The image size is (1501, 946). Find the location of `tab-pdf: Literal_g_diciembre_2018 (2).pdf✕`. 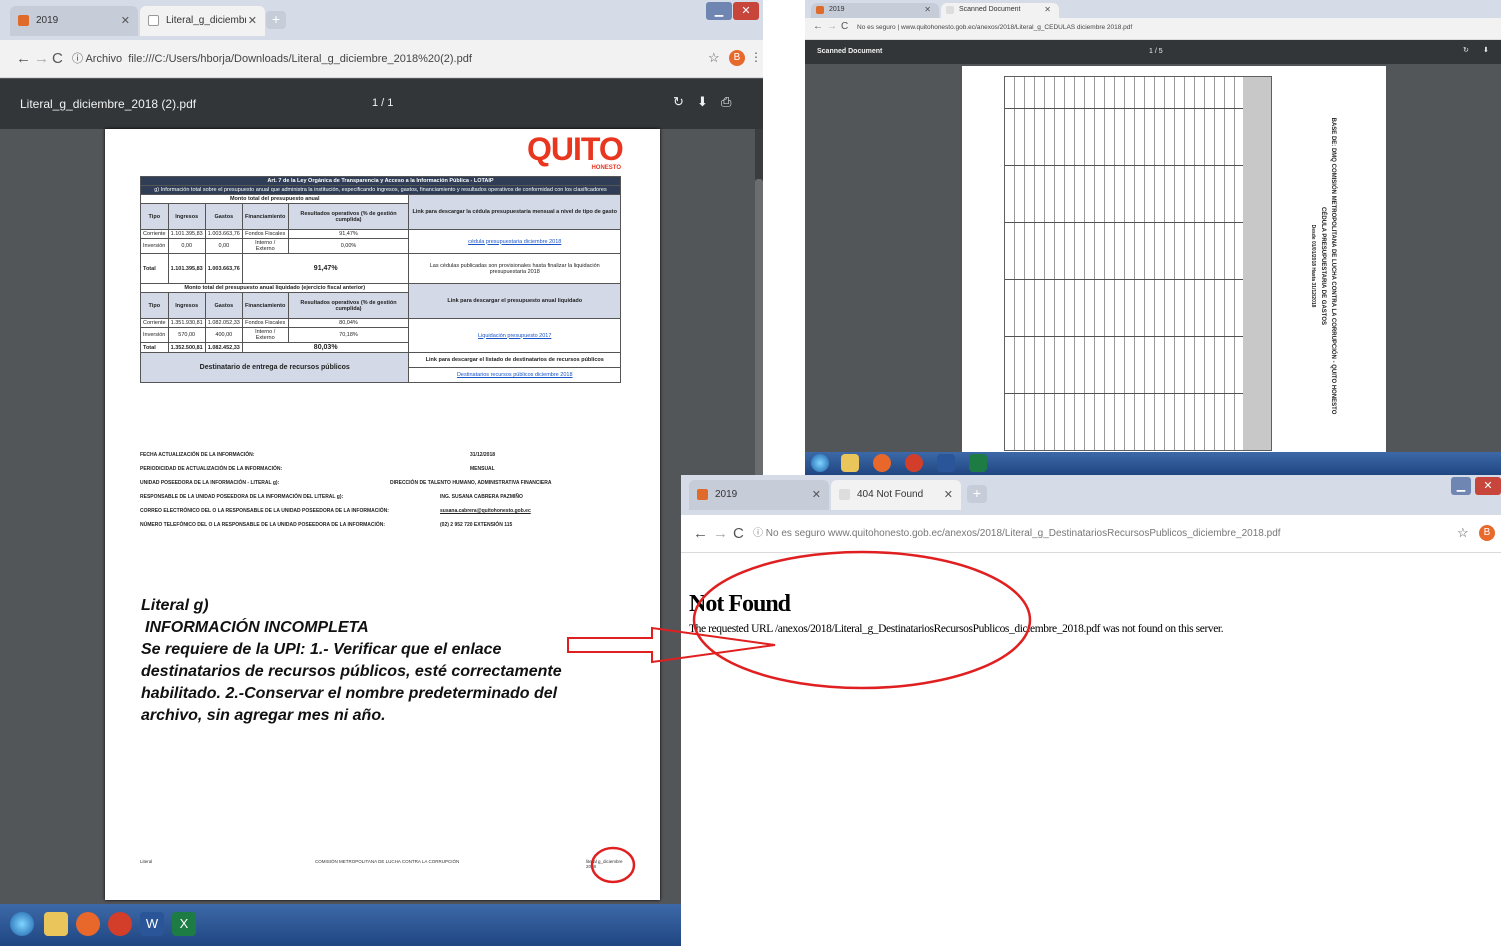

tab-pdf: Literal_g_diciembre_2018 (2).pdf✕ is located at coordinates (202, 21).